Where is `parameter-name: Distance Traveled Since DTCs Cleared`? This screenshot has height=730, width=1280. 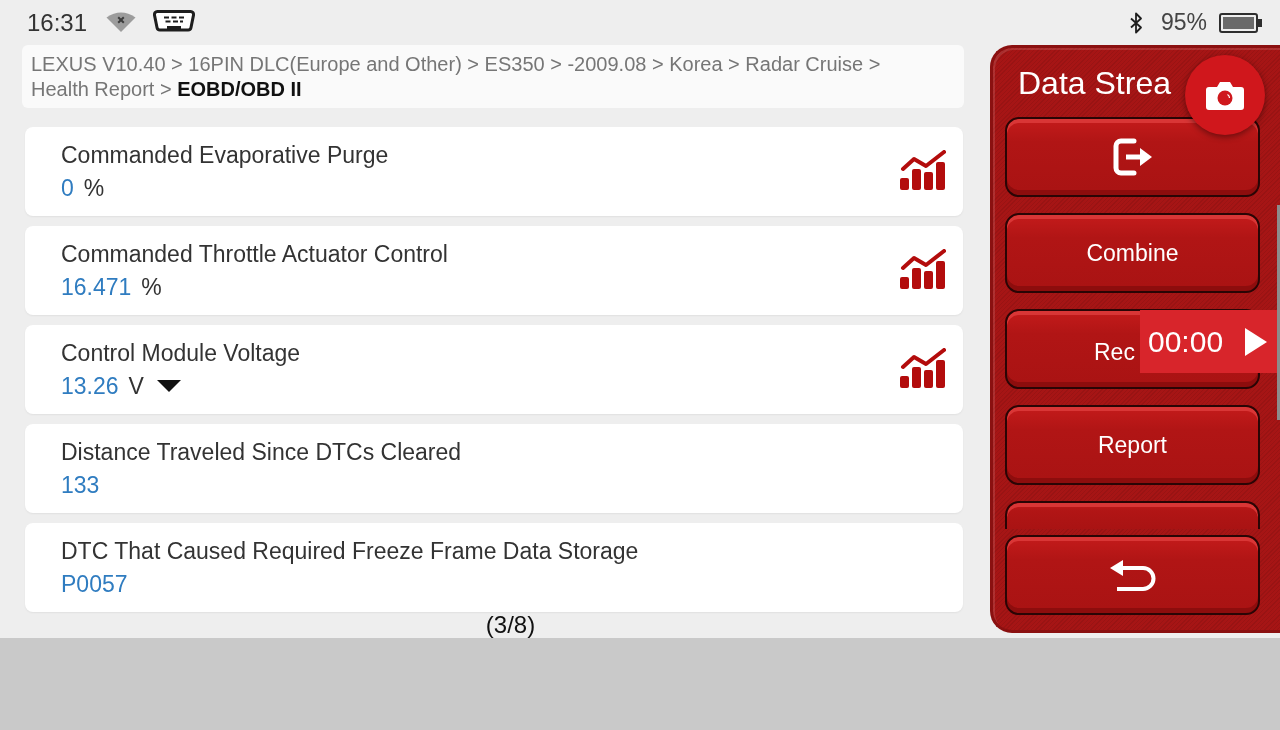 parameter-name: Distance Traveled Since DTCs Cleared is located at coordinates (262, 452).